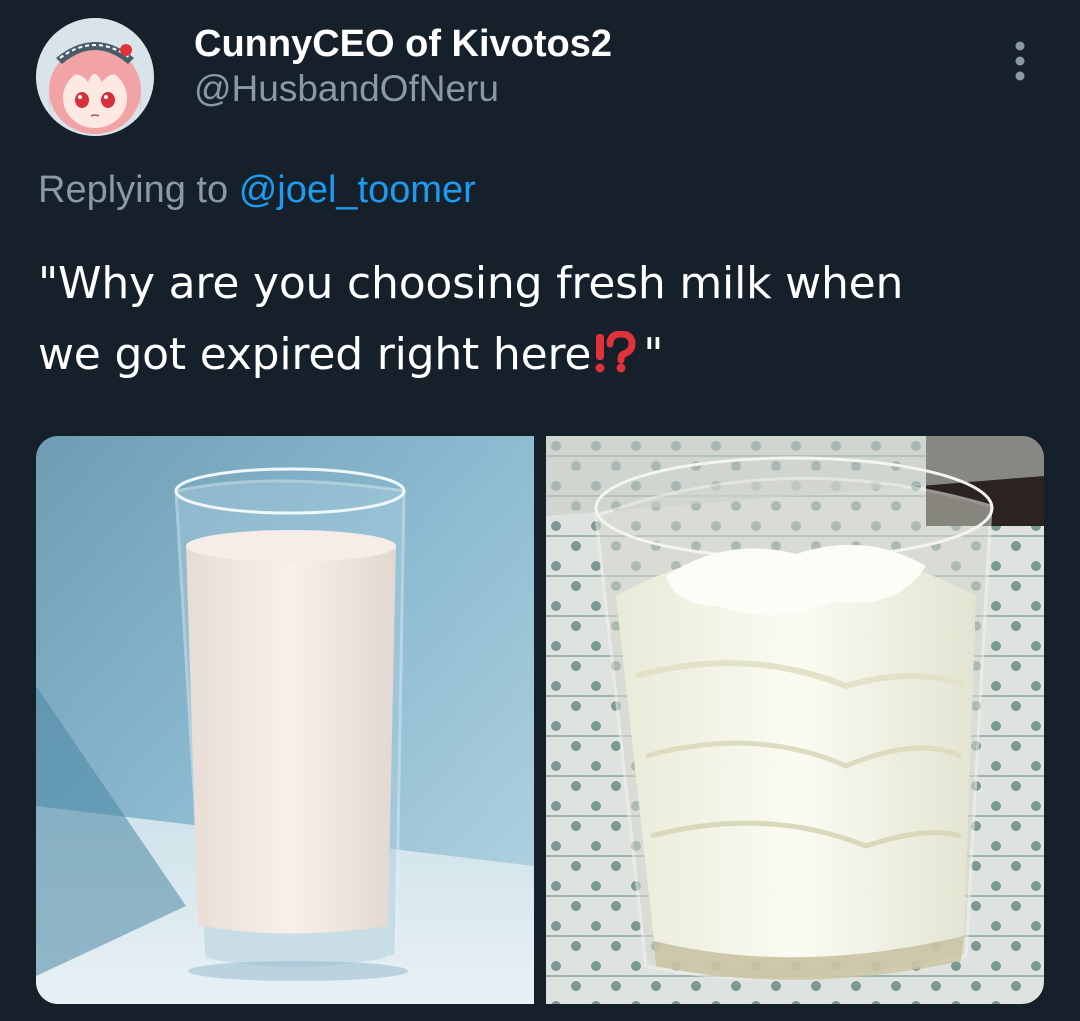 The height and width of the screenshot is (1021, 1080). I want to click on tweet-text-line-2-end: ", so click(653, 354).